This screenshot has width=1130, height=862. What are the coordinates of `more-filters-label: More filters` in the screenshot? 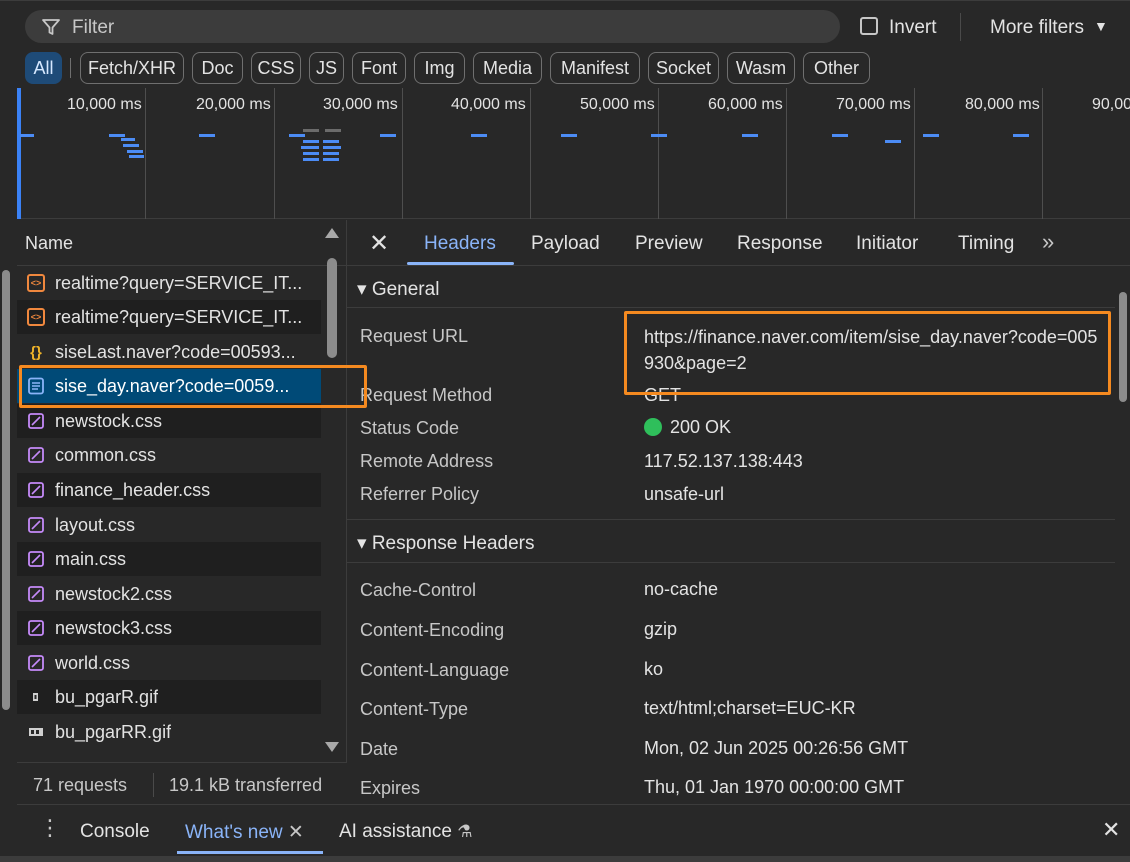 It's located at (1037, 27).